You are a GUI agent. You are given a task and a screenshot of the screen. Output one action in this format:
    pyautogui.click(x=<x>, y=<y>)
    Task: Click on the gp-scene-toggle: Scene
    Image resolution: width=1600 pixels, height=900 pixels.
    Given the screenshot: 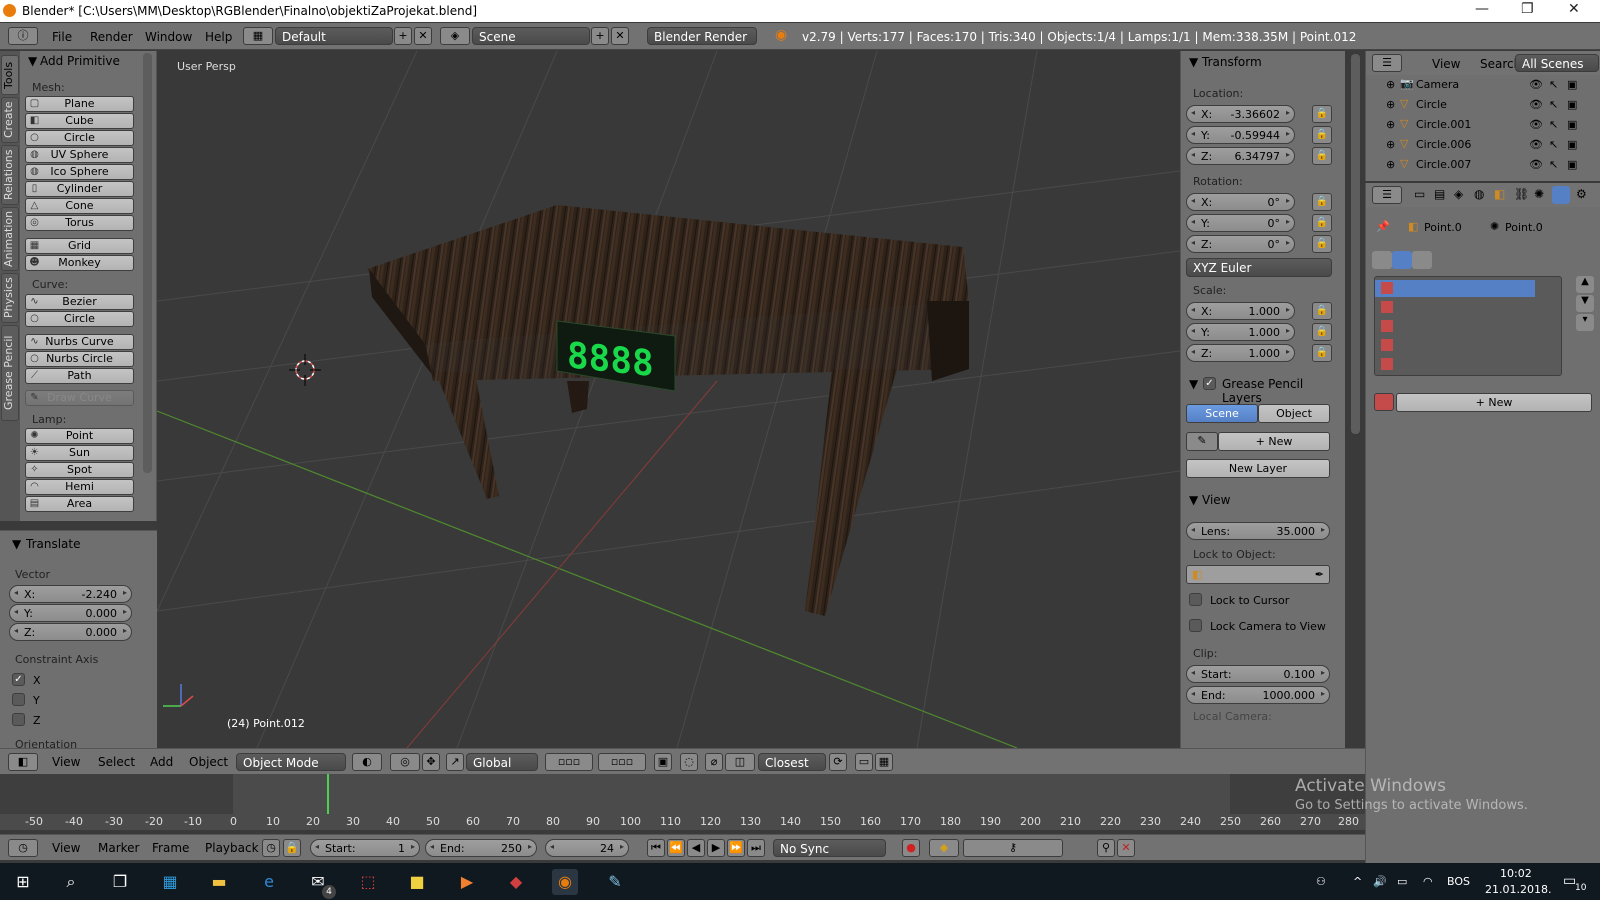 What is the action you would take?
    pyautogui.click(x=1222, y=413)
    